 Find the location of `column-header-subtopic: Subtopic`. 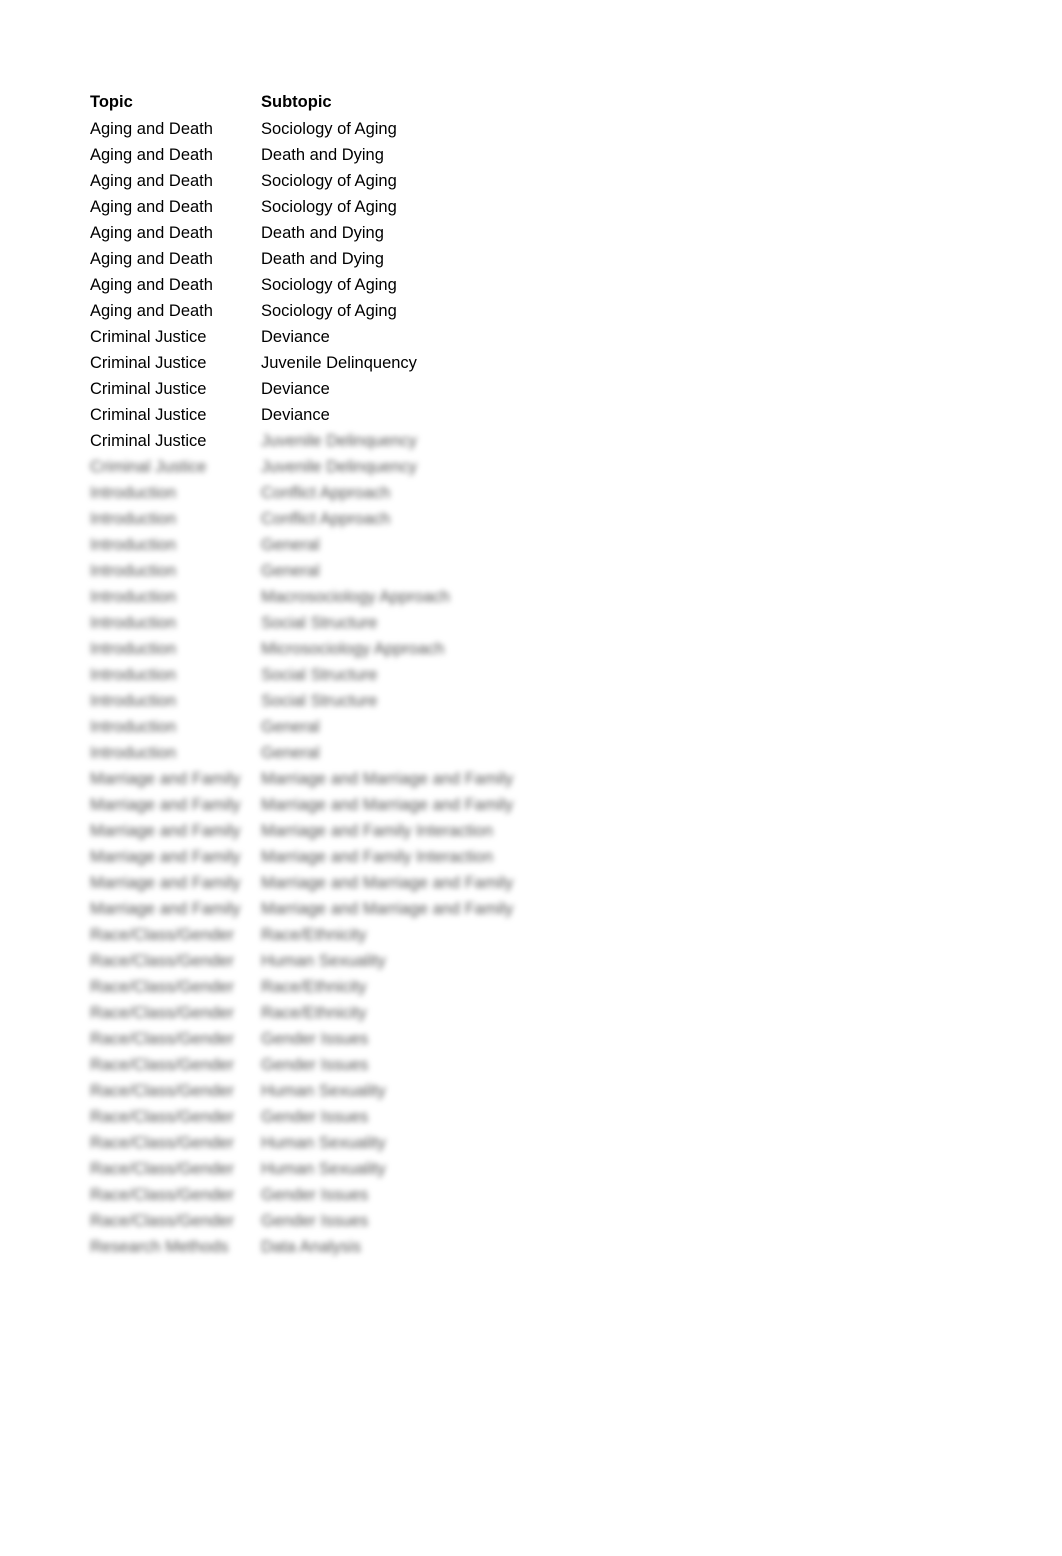

column-header-subtopic: Subtopic is located at coordinates (296, 102).